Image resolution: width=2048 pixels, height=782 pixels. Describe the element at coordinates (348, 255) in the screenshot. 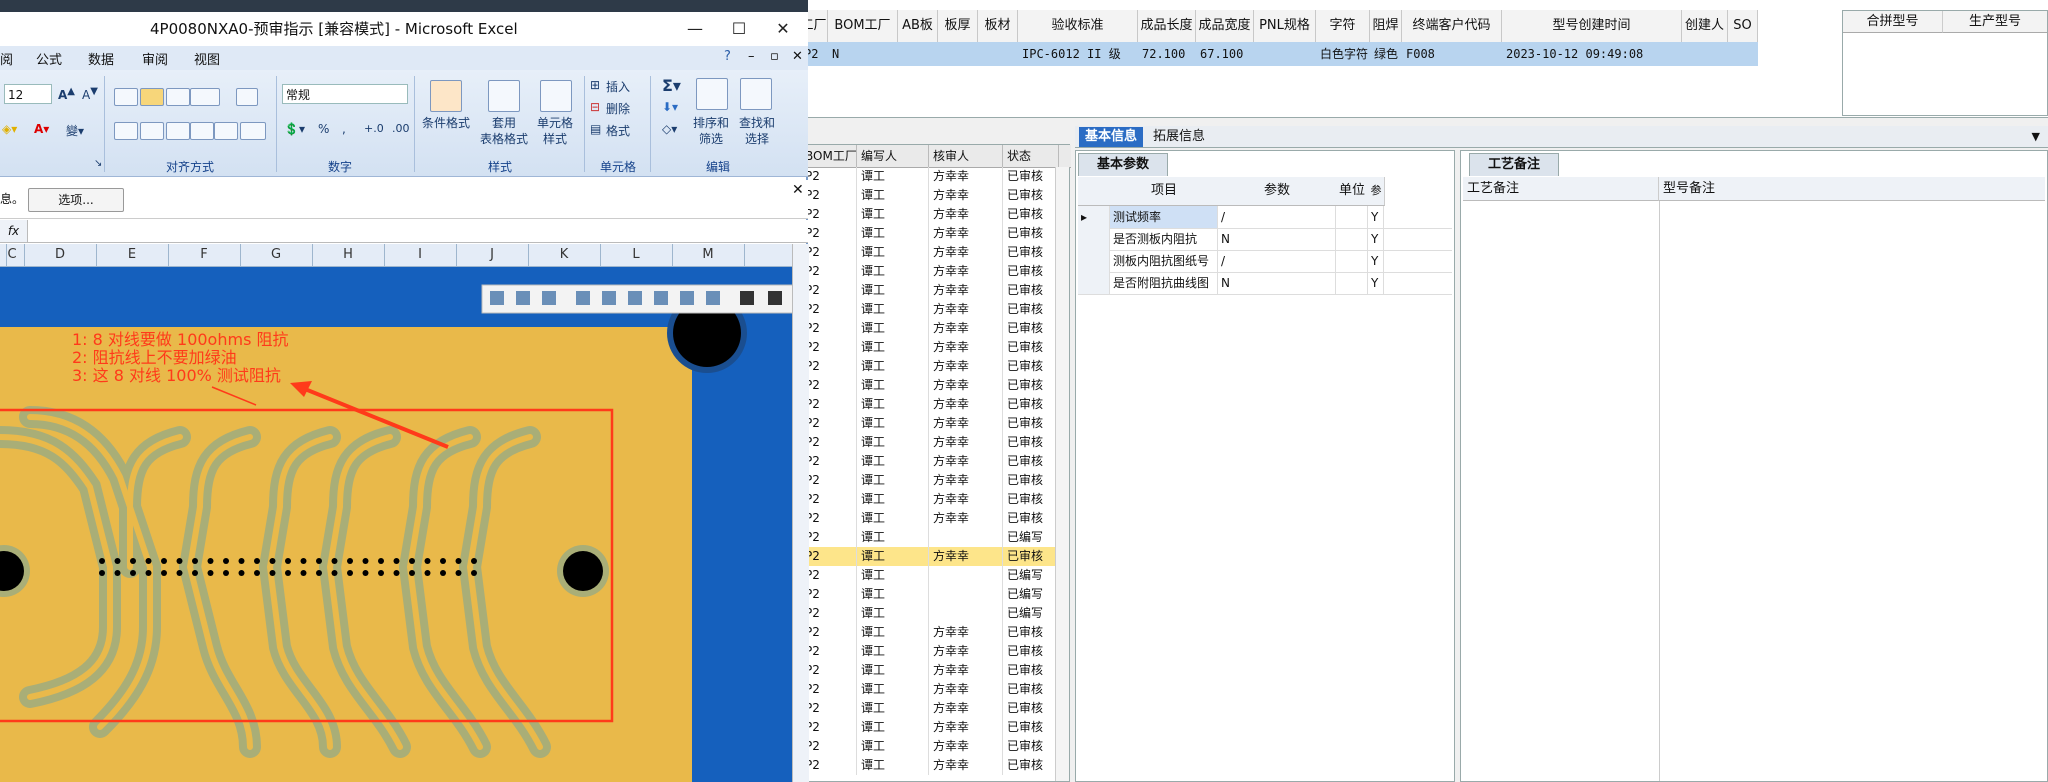

I see `column-header-h: H` at that location.